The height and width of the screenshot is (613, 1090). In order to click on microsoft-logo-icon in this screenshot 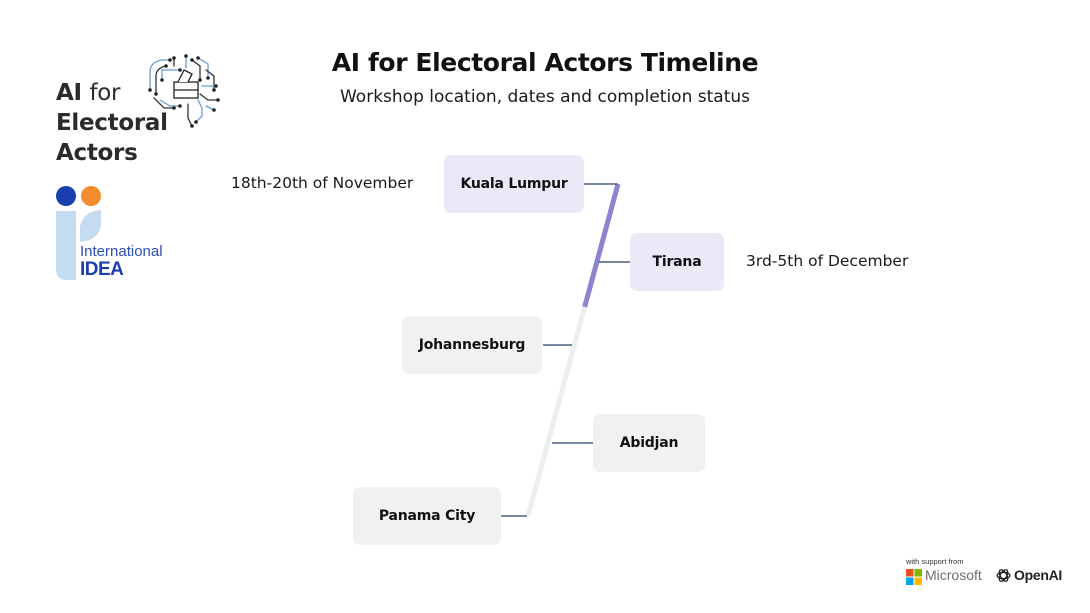, I will do `click(914, 577)`.